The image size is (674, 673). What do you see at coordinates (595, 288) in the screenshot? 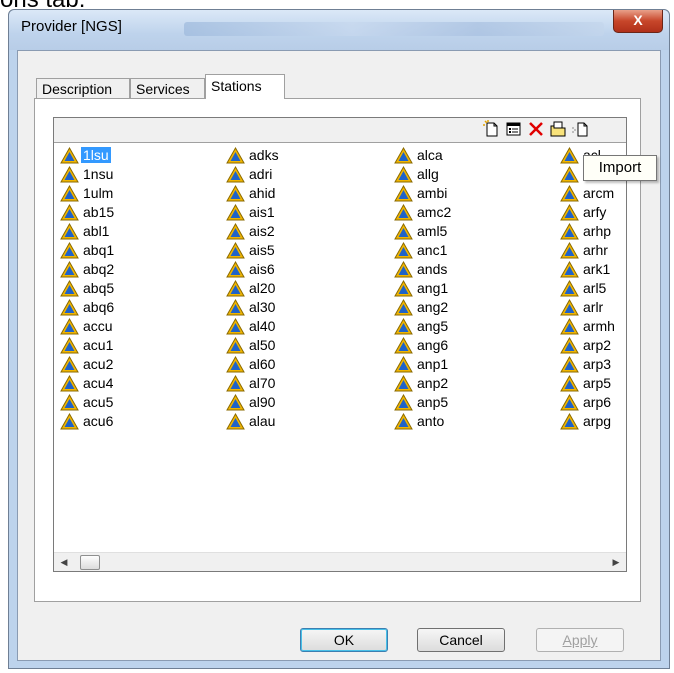
I see `station-label: arl5` at bounding box center [595, 288].